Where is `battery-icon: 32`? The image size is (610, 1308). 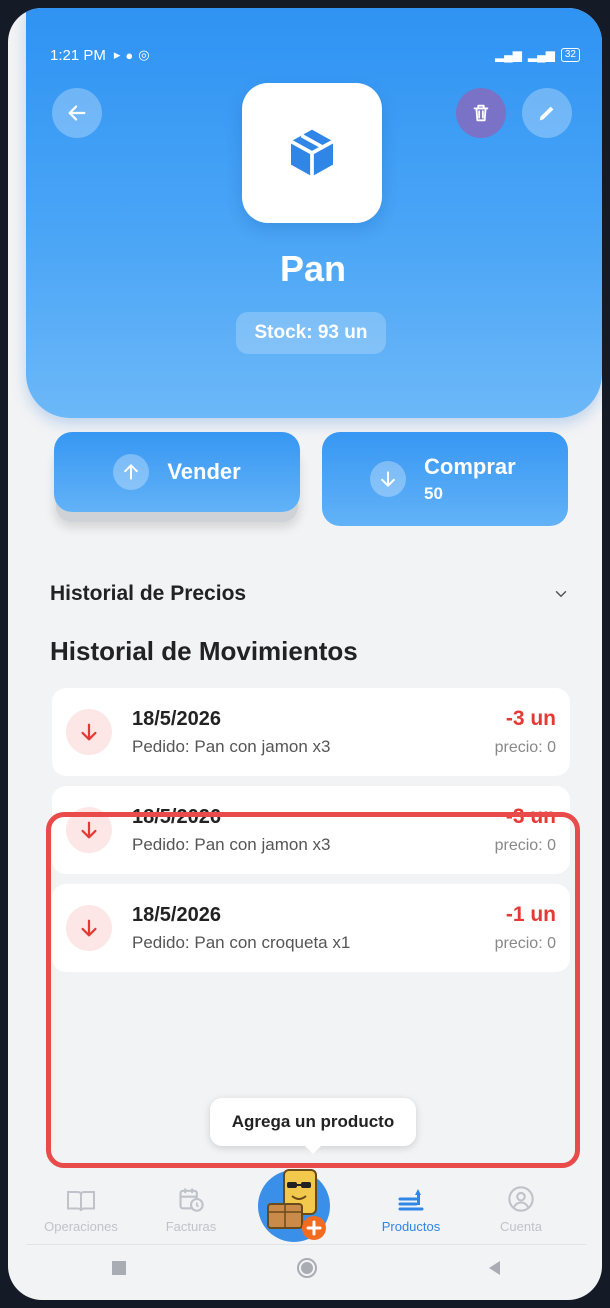
battery-icon: 32 is located at coordinates (570, 55).